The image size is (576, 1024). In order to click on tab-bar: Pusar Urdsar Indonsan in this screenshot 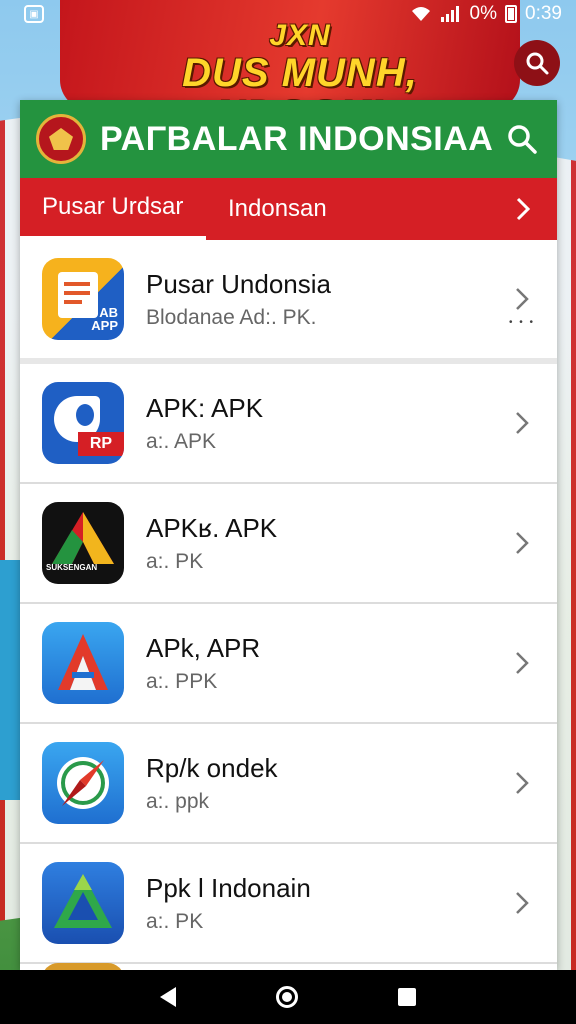, I will do `click(288, 209)`.